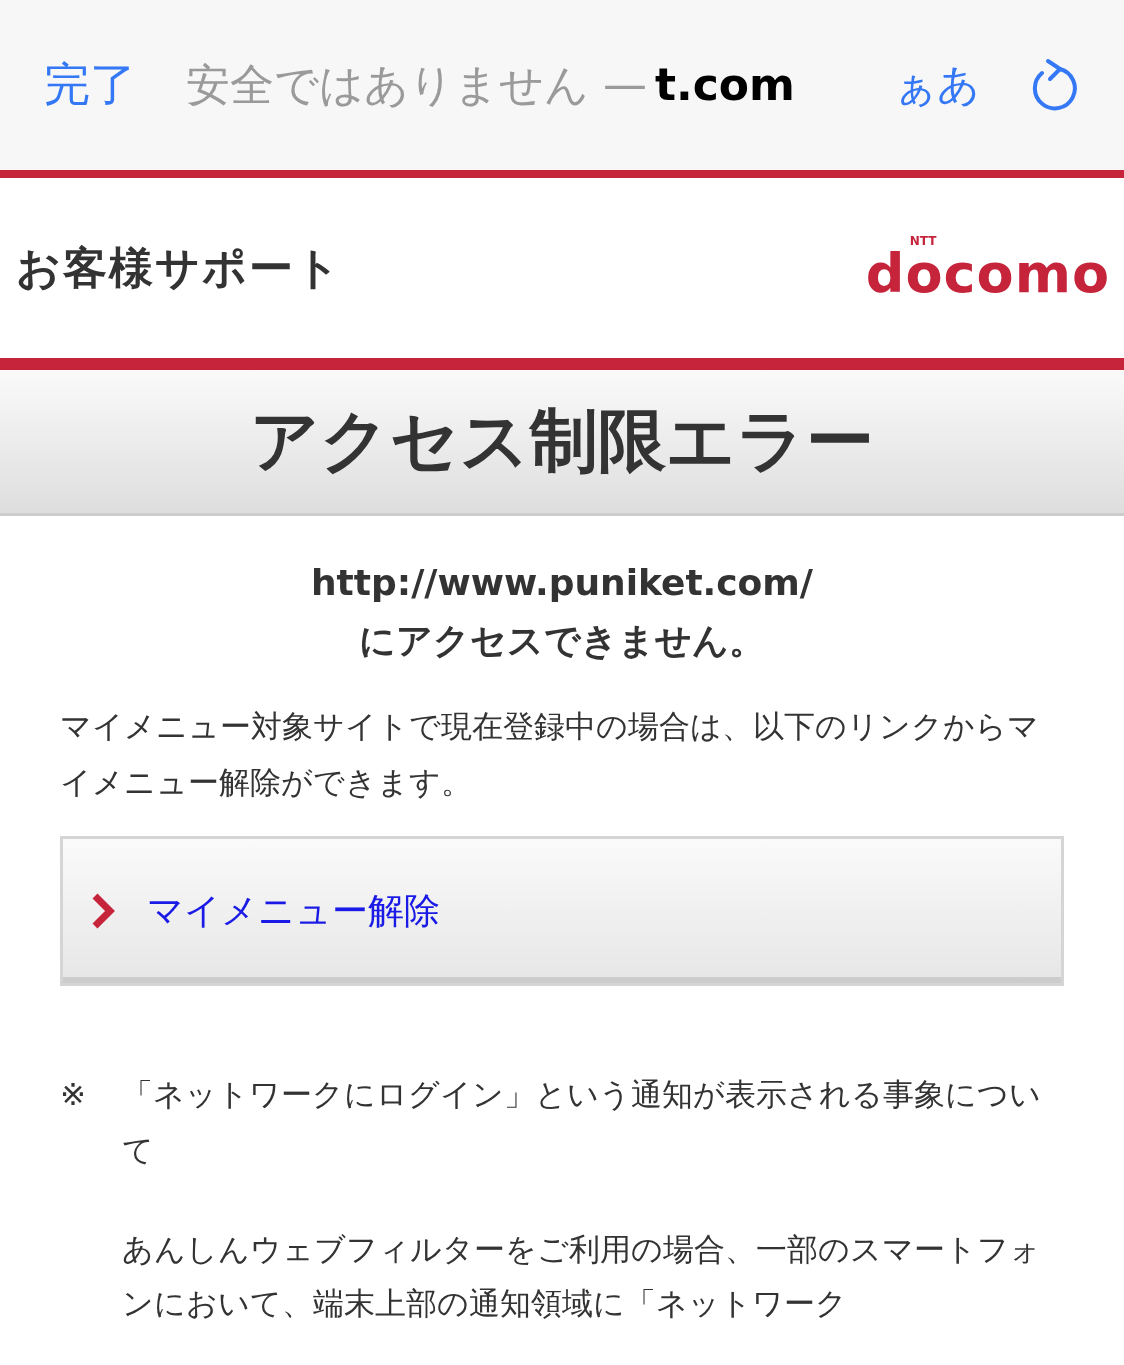 The width and height of the screenshot is (1124, 1365). I want to click on reload-icon, so click(1054, 85).